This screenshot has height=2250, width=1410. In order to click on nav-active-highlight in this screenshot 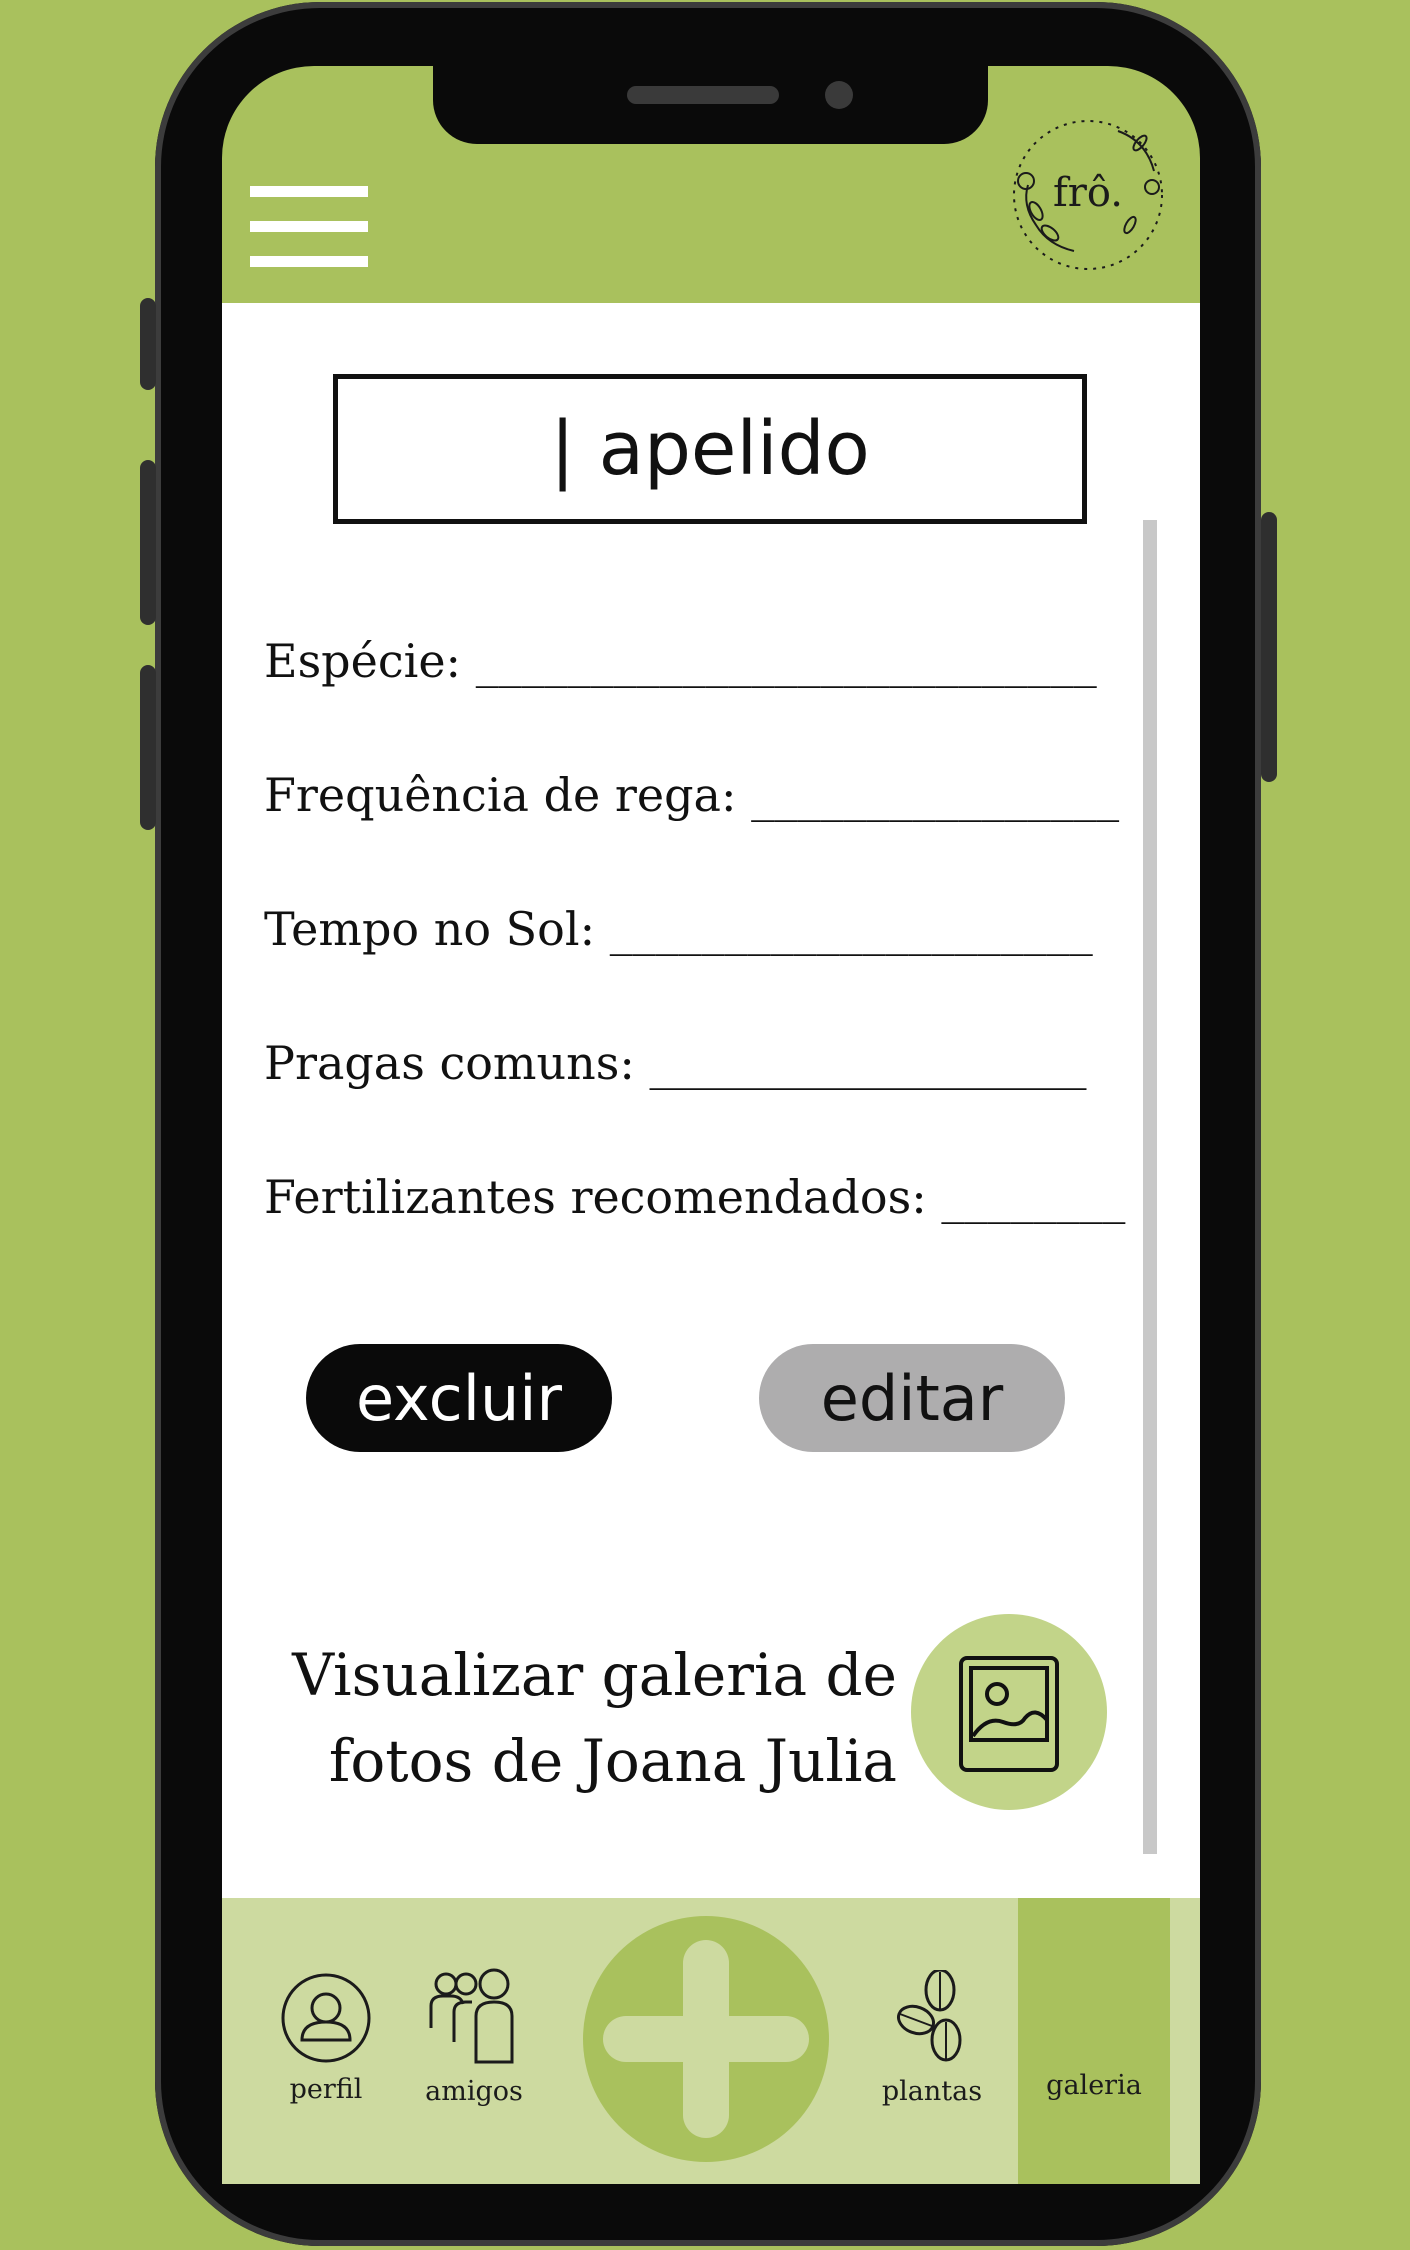, I will do `click(1094, 2041)`.